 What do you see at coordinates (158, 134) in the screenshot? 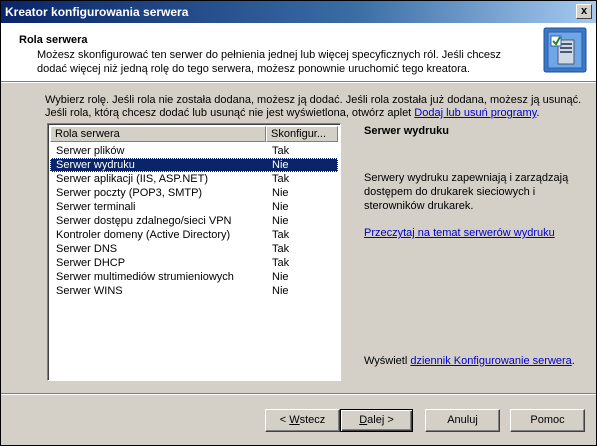
I see `column-header-role: Rola serwera` at bounding box center [158, 134].